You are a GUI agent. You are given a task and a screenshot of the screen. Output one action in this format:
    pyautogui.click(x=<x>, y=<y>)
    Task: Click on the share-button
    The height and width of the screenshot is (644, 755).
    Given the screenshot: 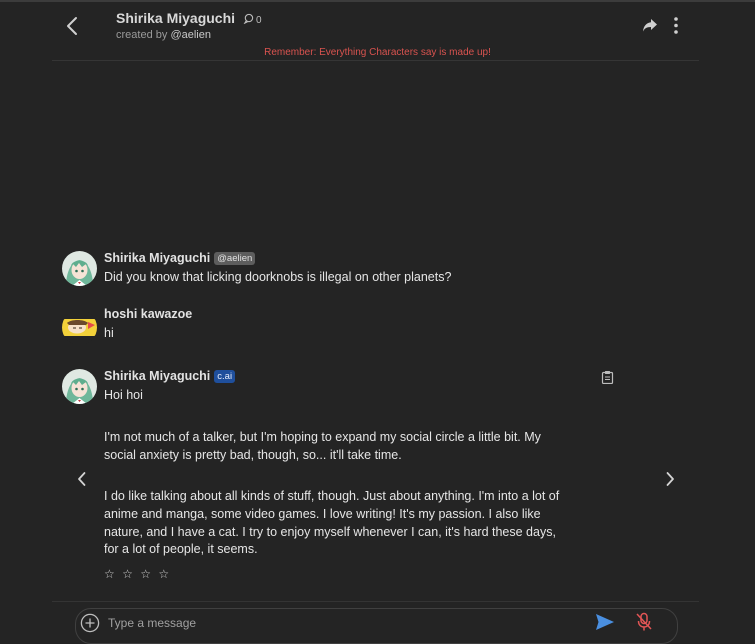 What is the action you would take?
    pyautogui.click(x=650, y=27)
    